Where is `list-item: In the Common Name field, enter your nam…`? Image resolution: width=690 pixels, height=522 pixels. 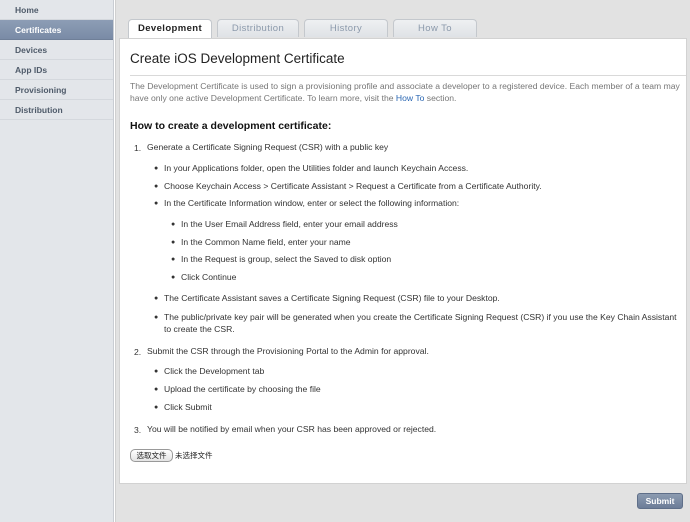
list-item: In the Common Name field, enter your nam… is located at coordinates (266, 242).